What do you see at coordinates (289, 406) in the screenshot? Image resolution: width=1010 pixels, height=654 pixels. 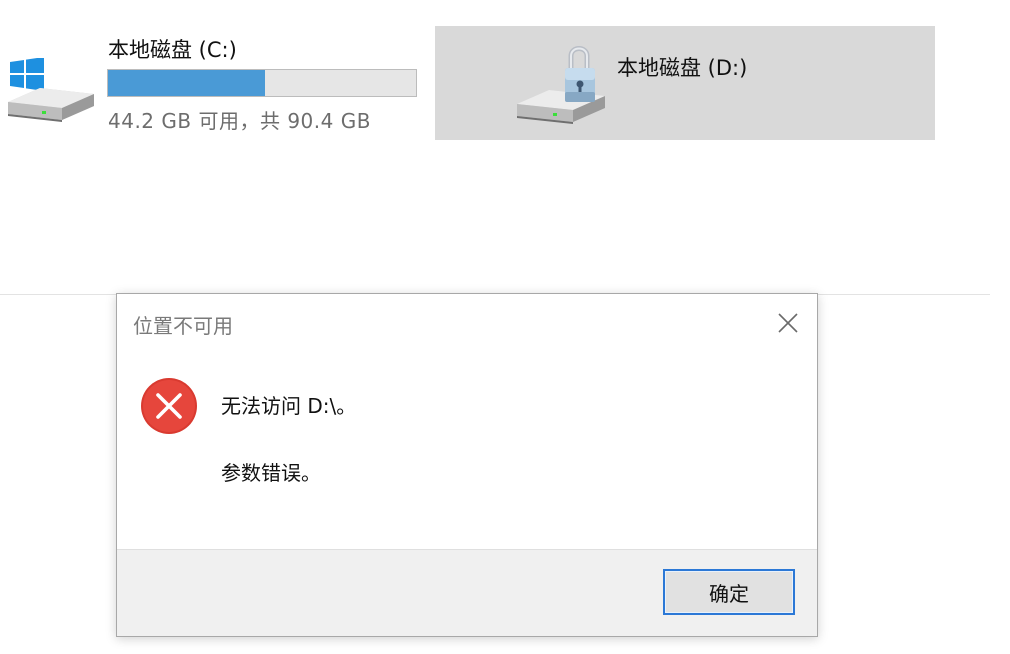 I see `error-message-line1: 无法访问 D:\。` at bounding box center [289, 406].